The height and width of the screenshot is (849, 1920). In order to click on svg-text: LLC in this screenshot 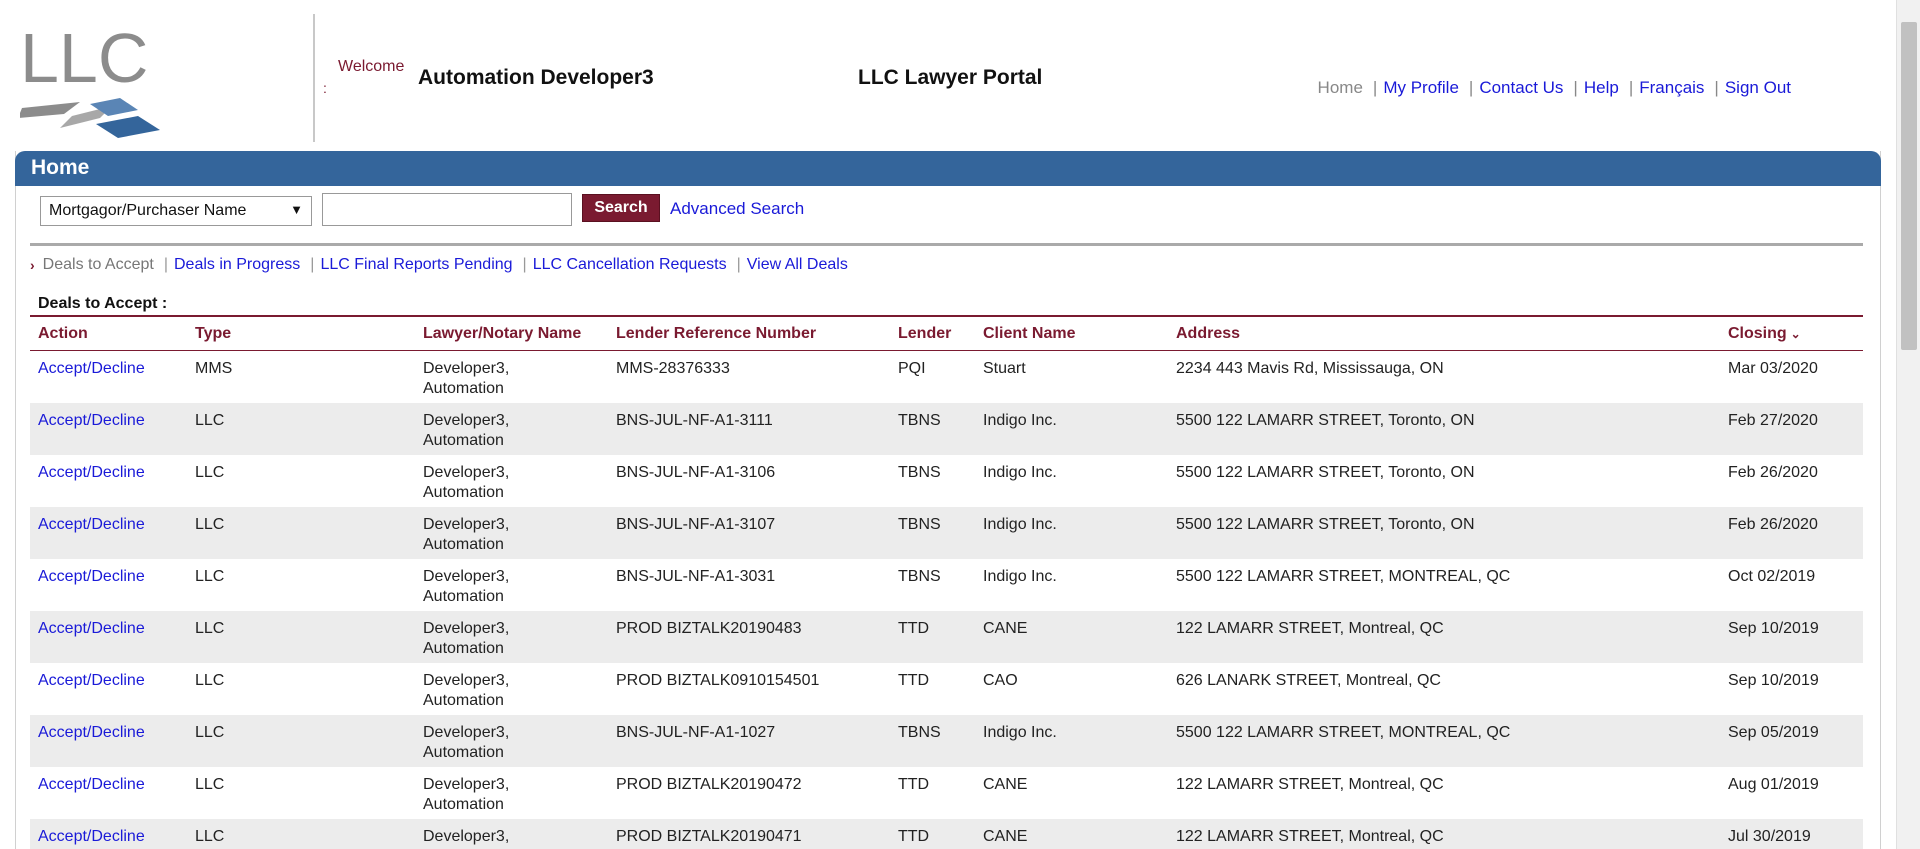, I will do `click(84, 58)`.